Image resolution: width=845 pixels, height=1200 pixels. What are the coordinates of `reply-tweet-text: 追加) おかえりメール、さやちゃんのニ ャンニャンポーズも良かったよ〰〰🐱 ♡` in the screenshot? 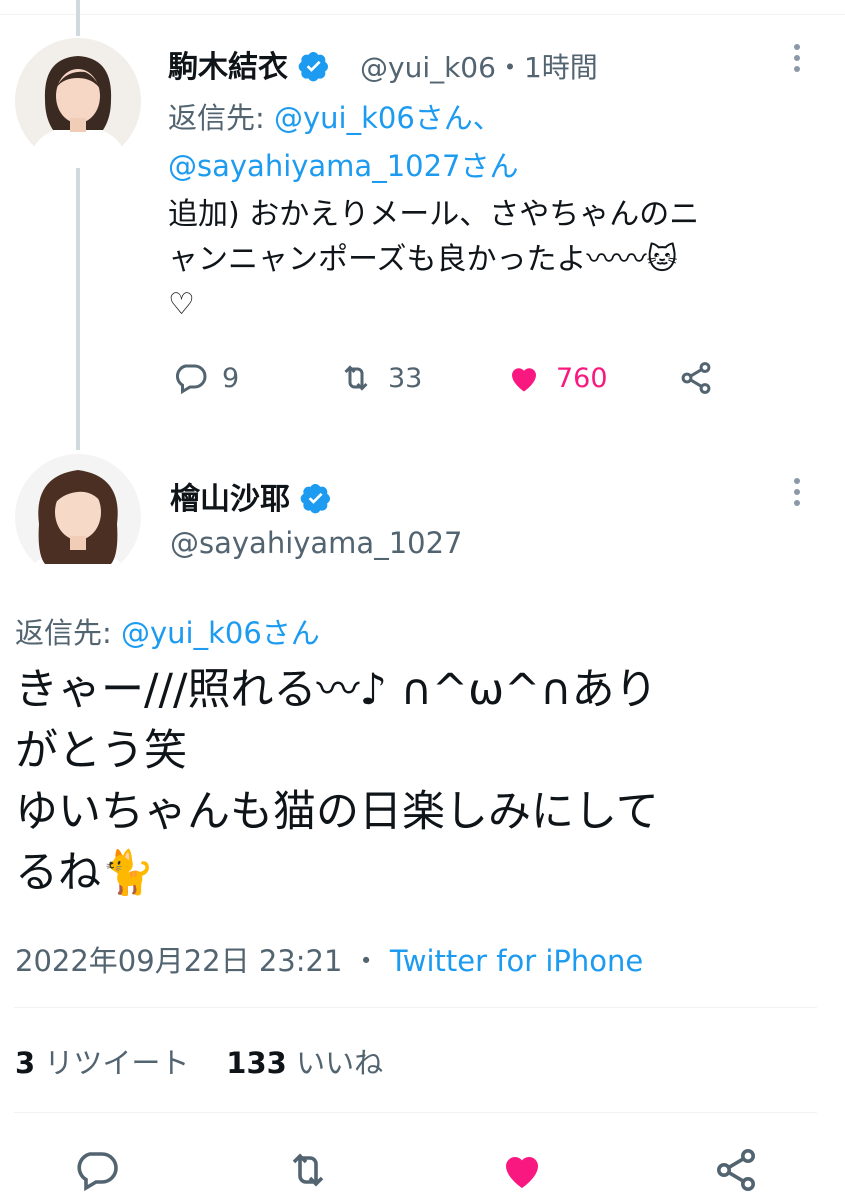 It's located at (488, 259).